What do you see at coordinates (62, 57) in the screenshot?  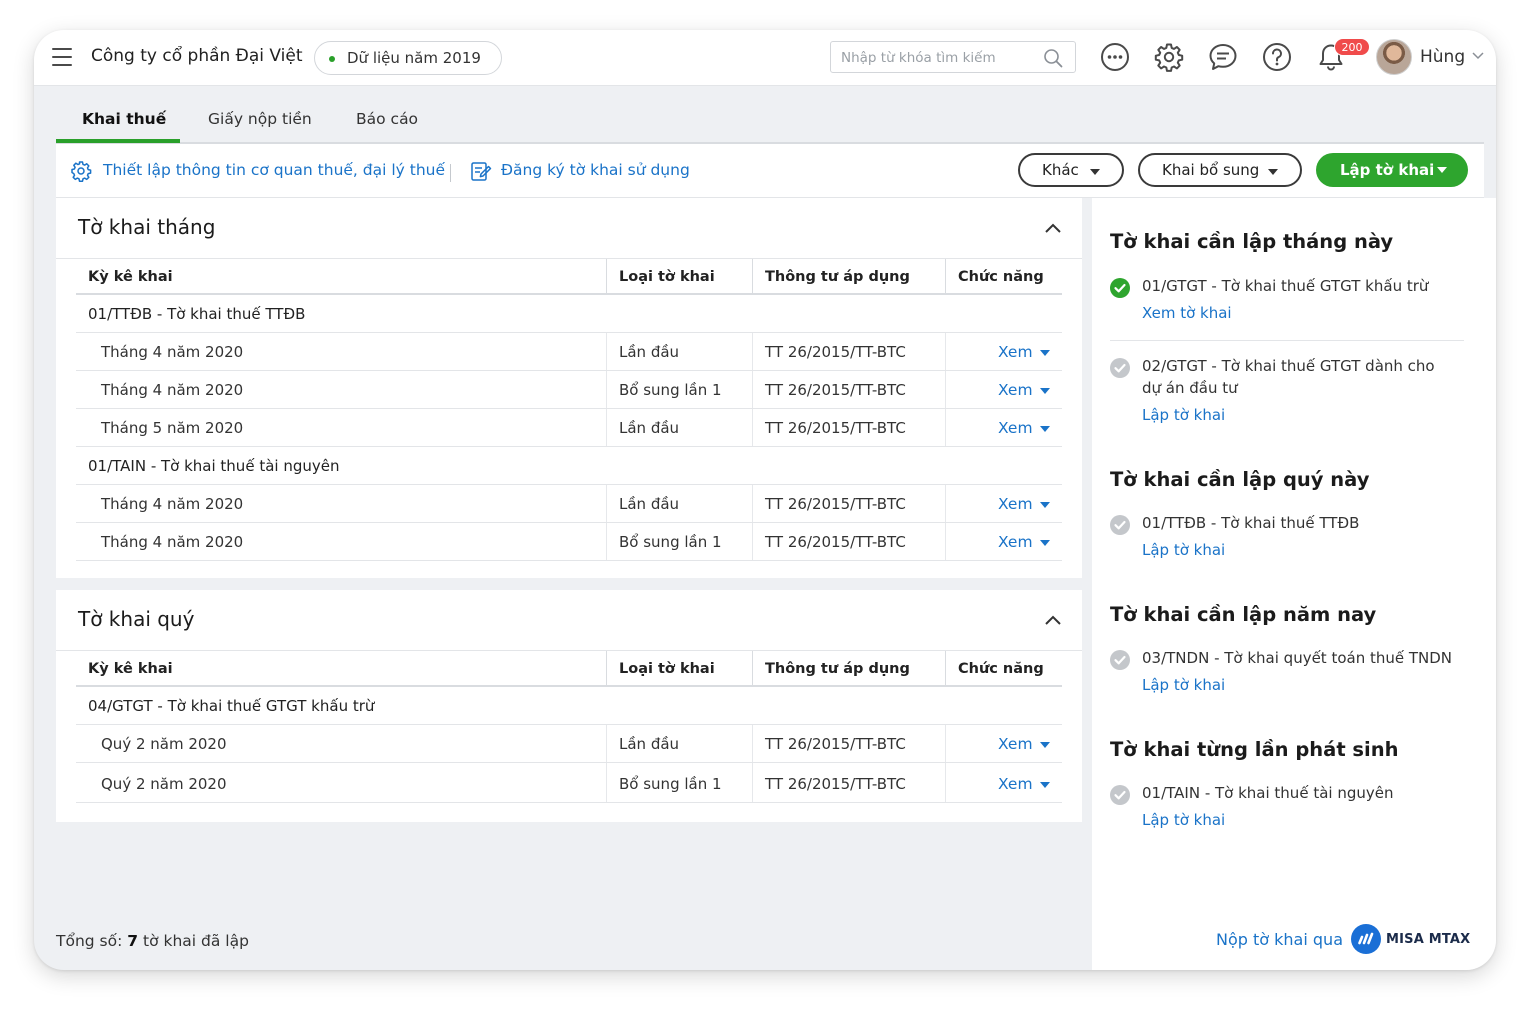 I see `menu-icon` at bounding box center [62, 57].